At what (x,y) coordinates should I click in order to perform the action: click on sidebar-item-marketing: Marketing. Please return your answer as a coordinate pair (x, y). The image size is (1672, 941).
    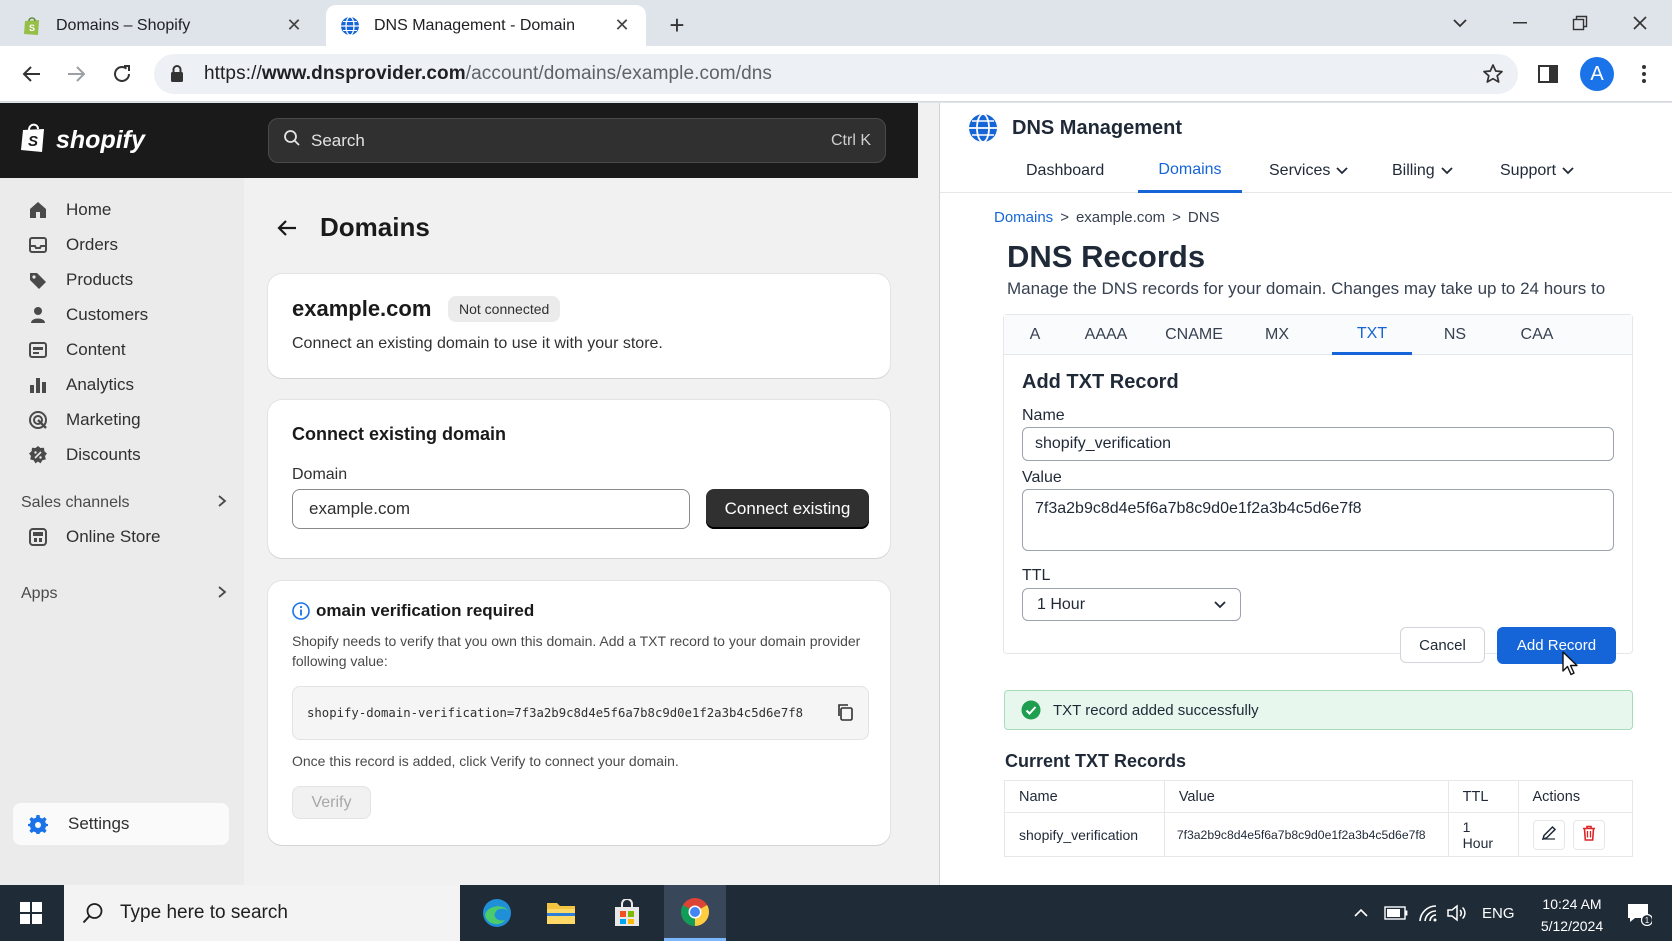
    Looking at the image, I should click on (83, 420).